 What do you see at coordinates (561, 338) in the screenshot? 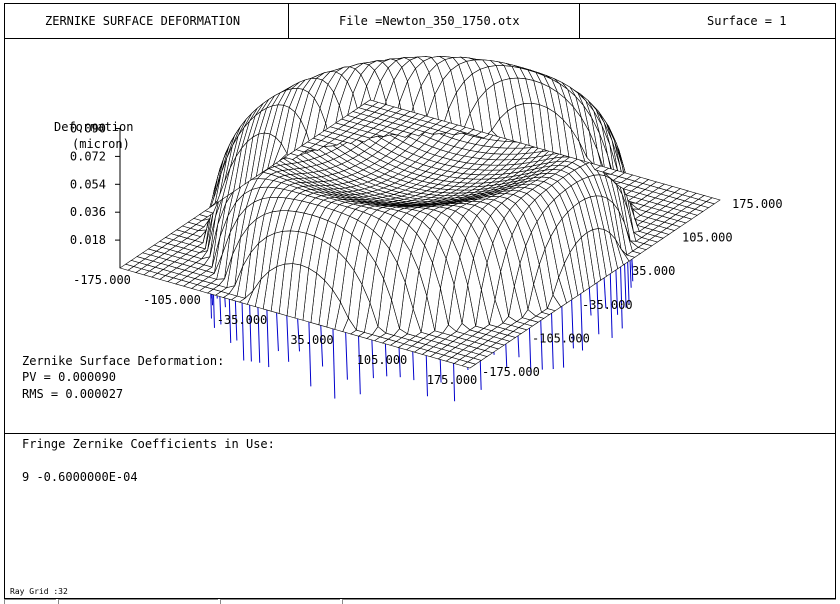
I see `y-tick-label: -105.000` at bounding box center [561, 338].